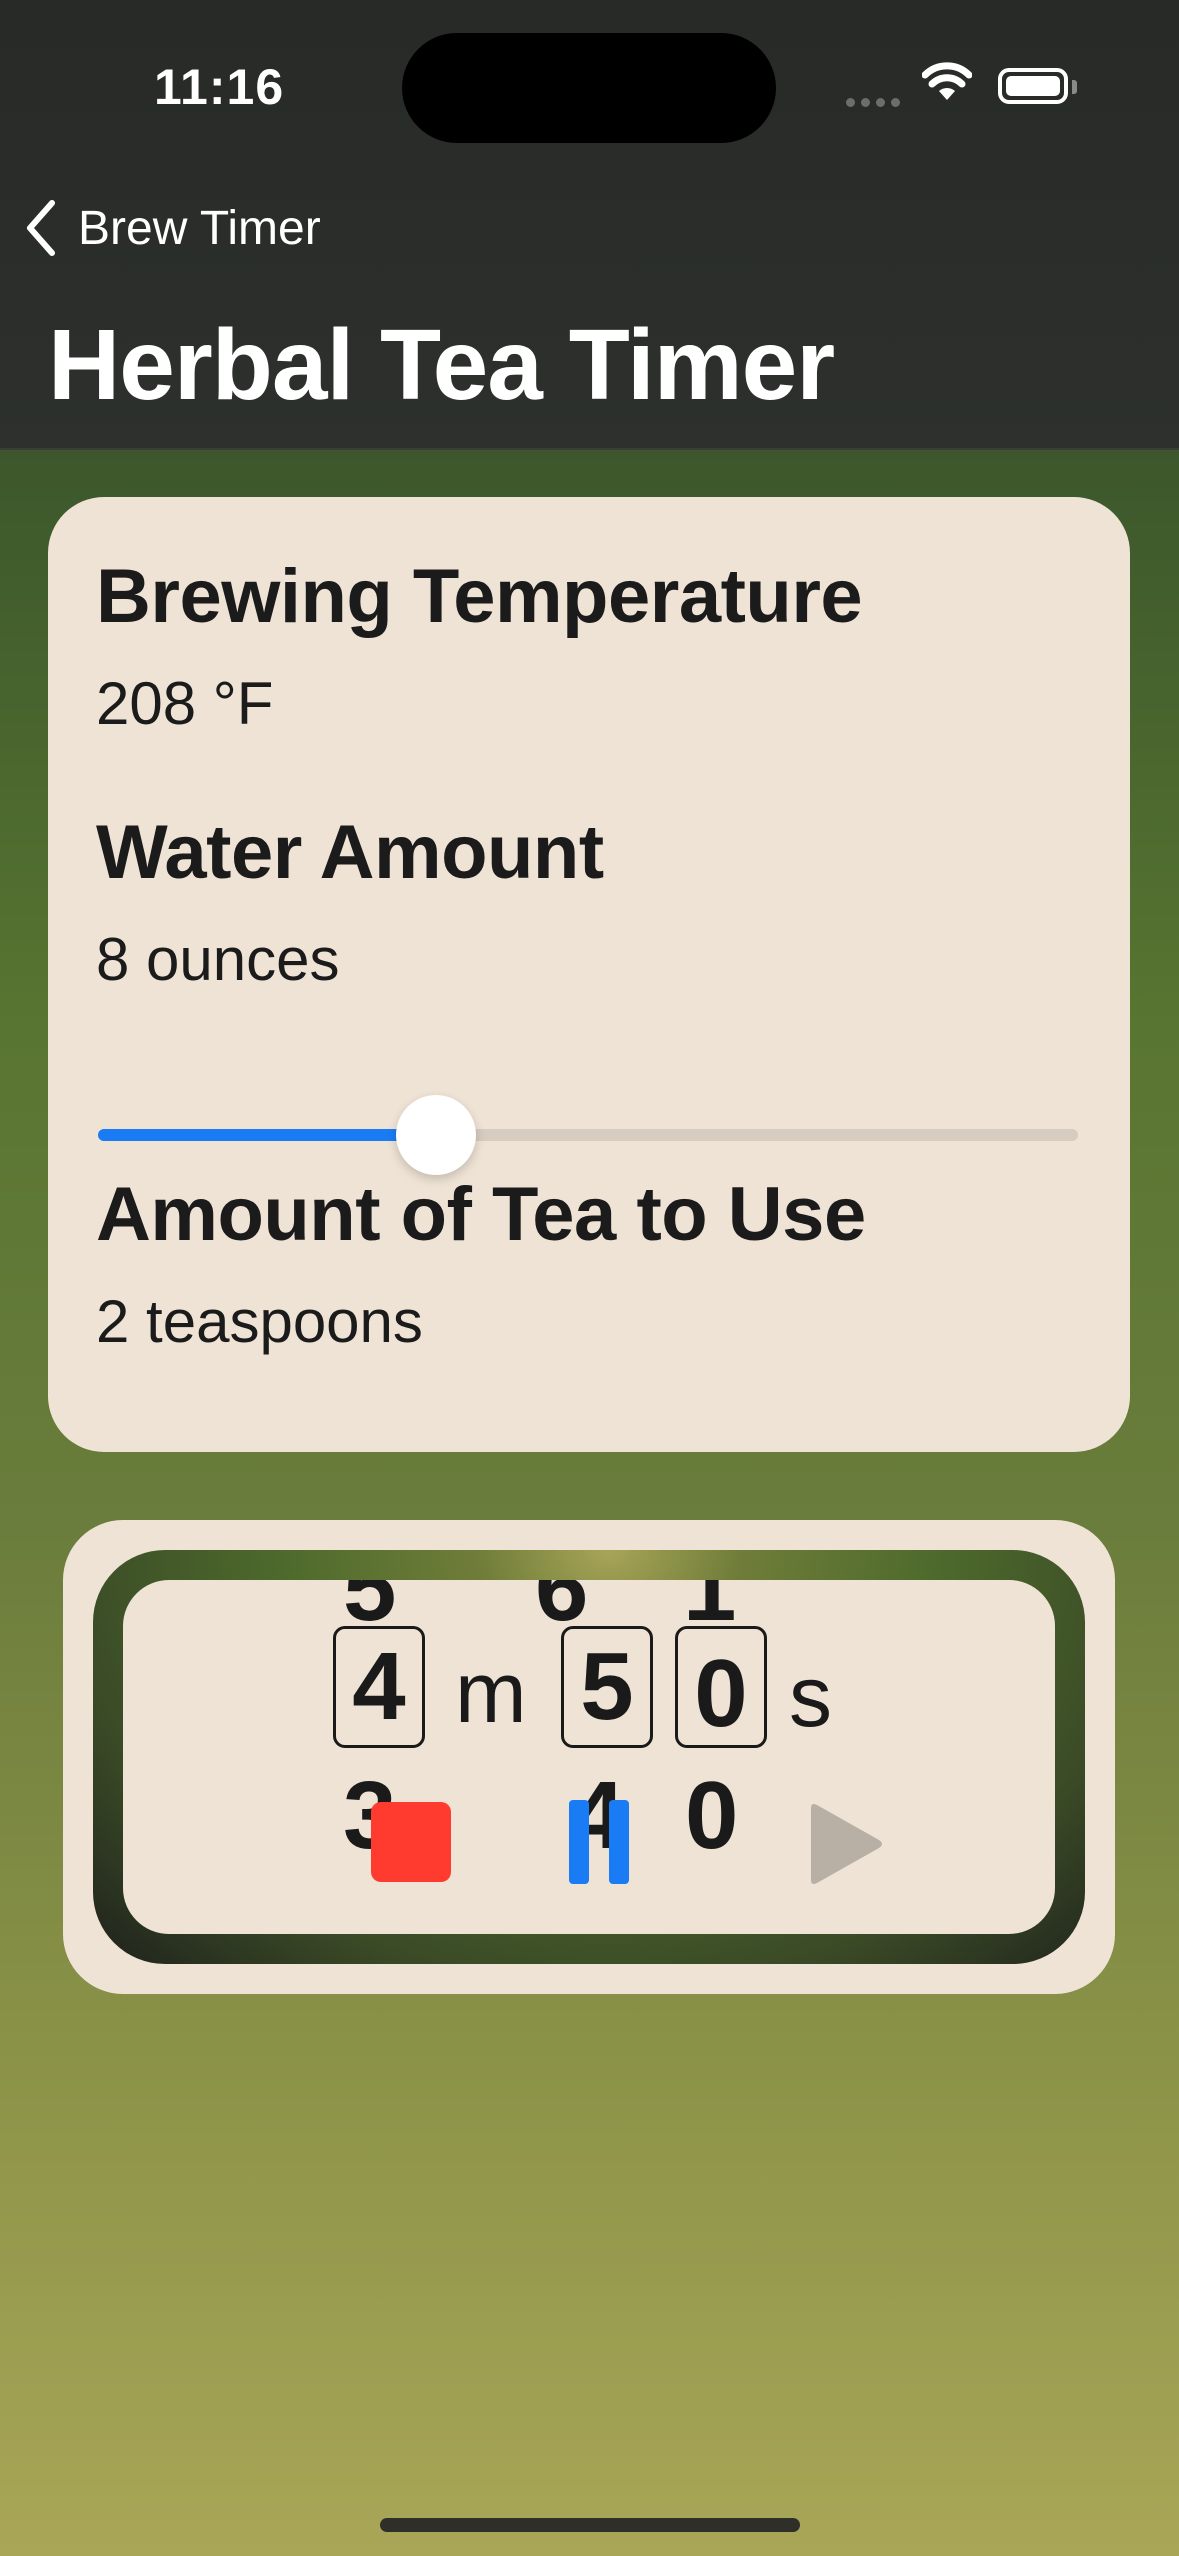 This screenshot has width=1179, height=2556. What do you see at coordinates (1074, 87) in the screenshot?
I see `battery-cap` at bounding box center [1074, 87].